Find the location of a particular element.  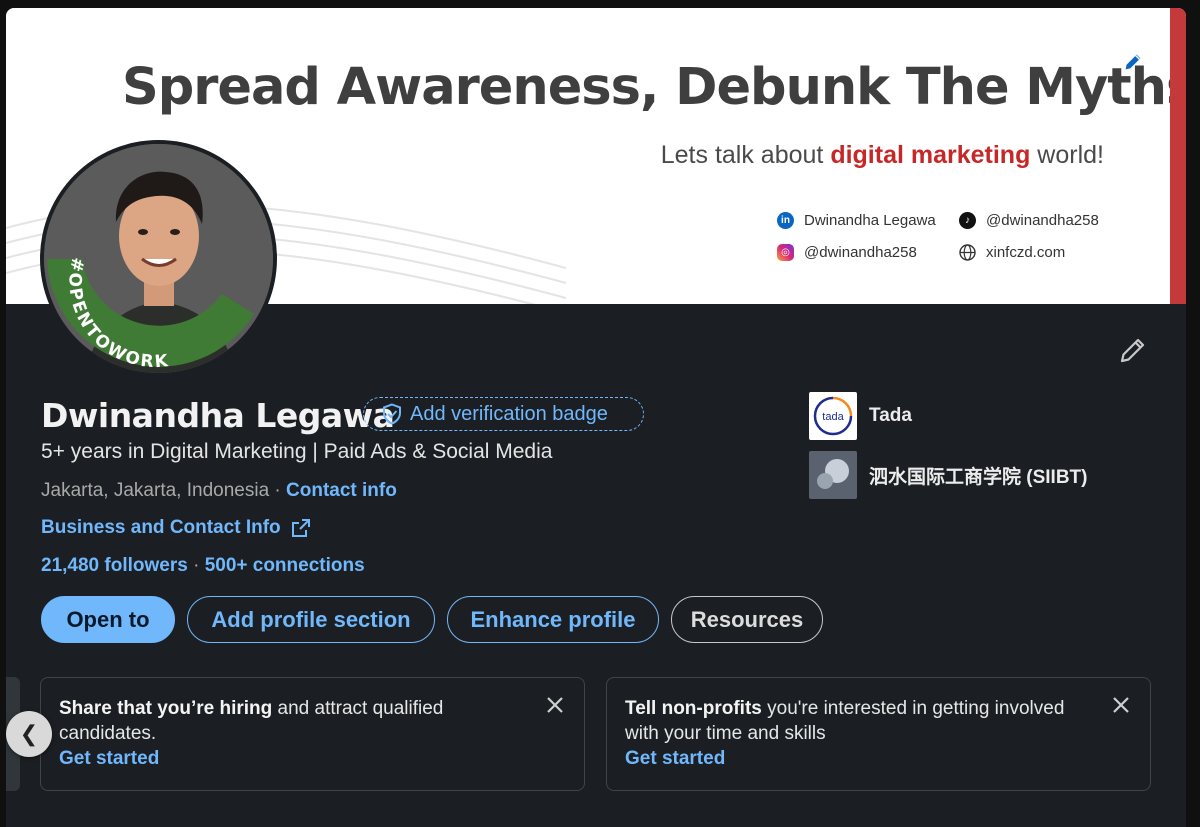

add-profile-section-button: Add profile section is located at coordinates (311, 619).